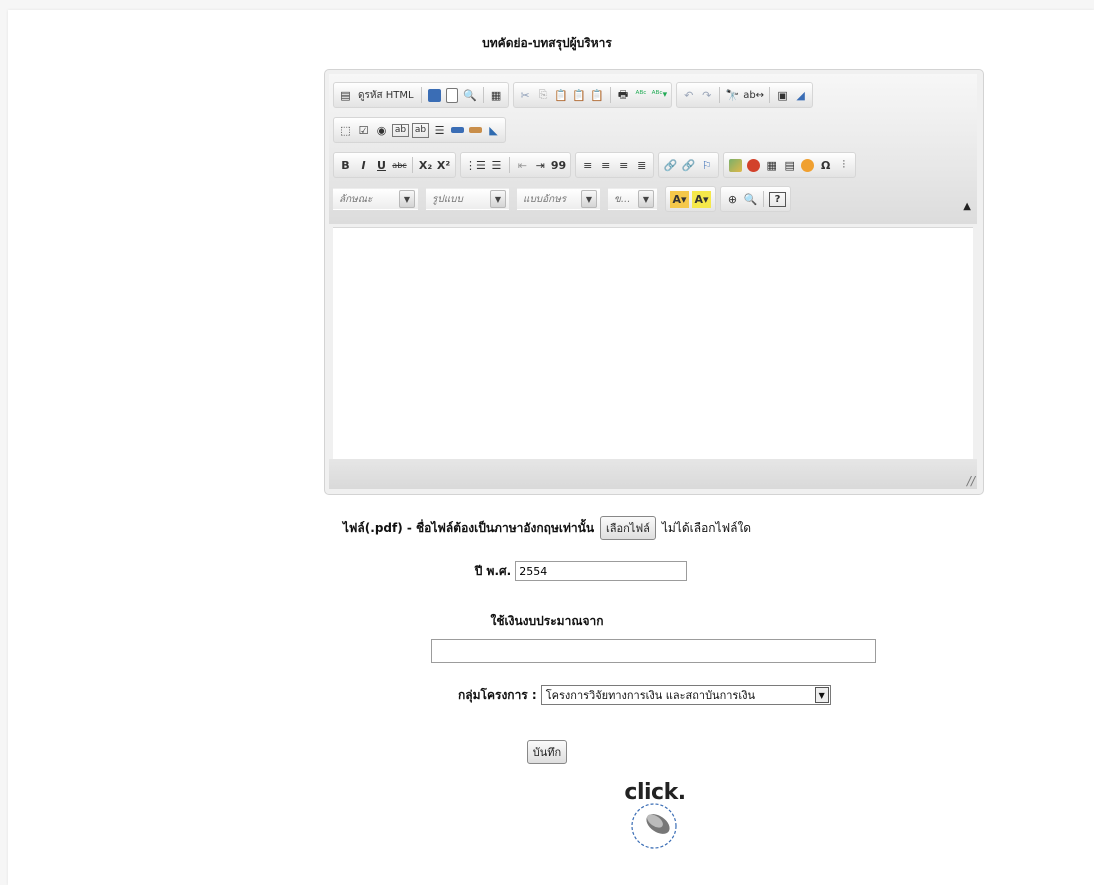  I want to click on collapse-toolbar-icon: ▲, so click(967, 206).